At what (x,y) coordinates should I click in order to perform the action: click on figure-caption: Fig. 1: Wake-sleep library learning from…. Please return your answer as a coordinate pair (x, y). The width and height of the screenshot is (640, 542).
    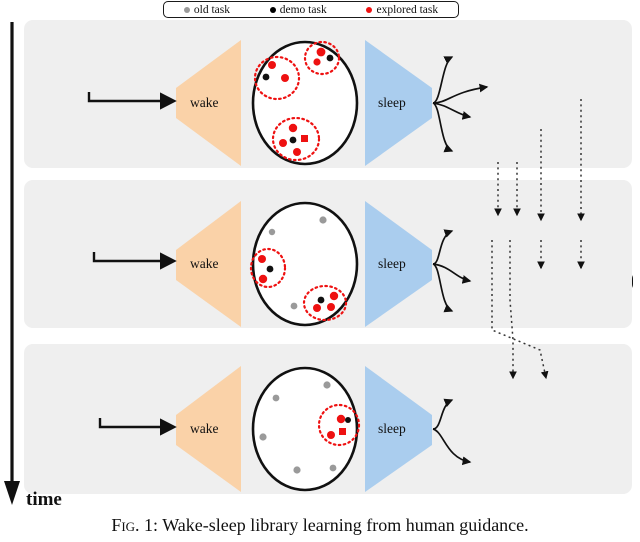
    Looking at the image, I should click on (320, 525).